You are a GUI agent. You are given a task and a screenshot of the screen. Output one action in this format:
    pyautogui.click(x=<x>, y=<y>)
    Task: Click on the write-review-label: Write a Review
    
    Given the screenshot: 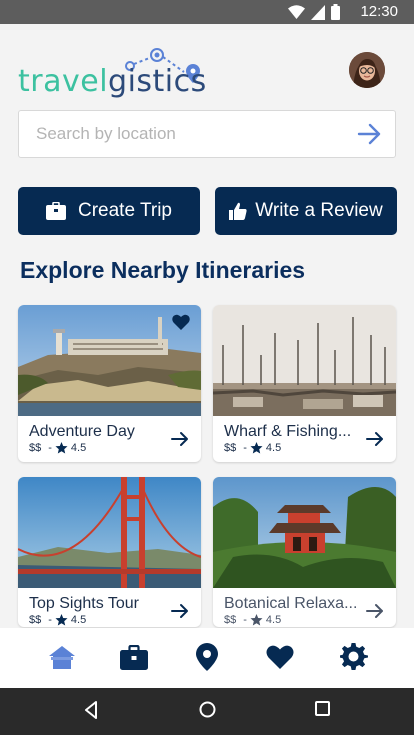 What is the action you would take?
    pyautogui.click(x=319, y=210)
    